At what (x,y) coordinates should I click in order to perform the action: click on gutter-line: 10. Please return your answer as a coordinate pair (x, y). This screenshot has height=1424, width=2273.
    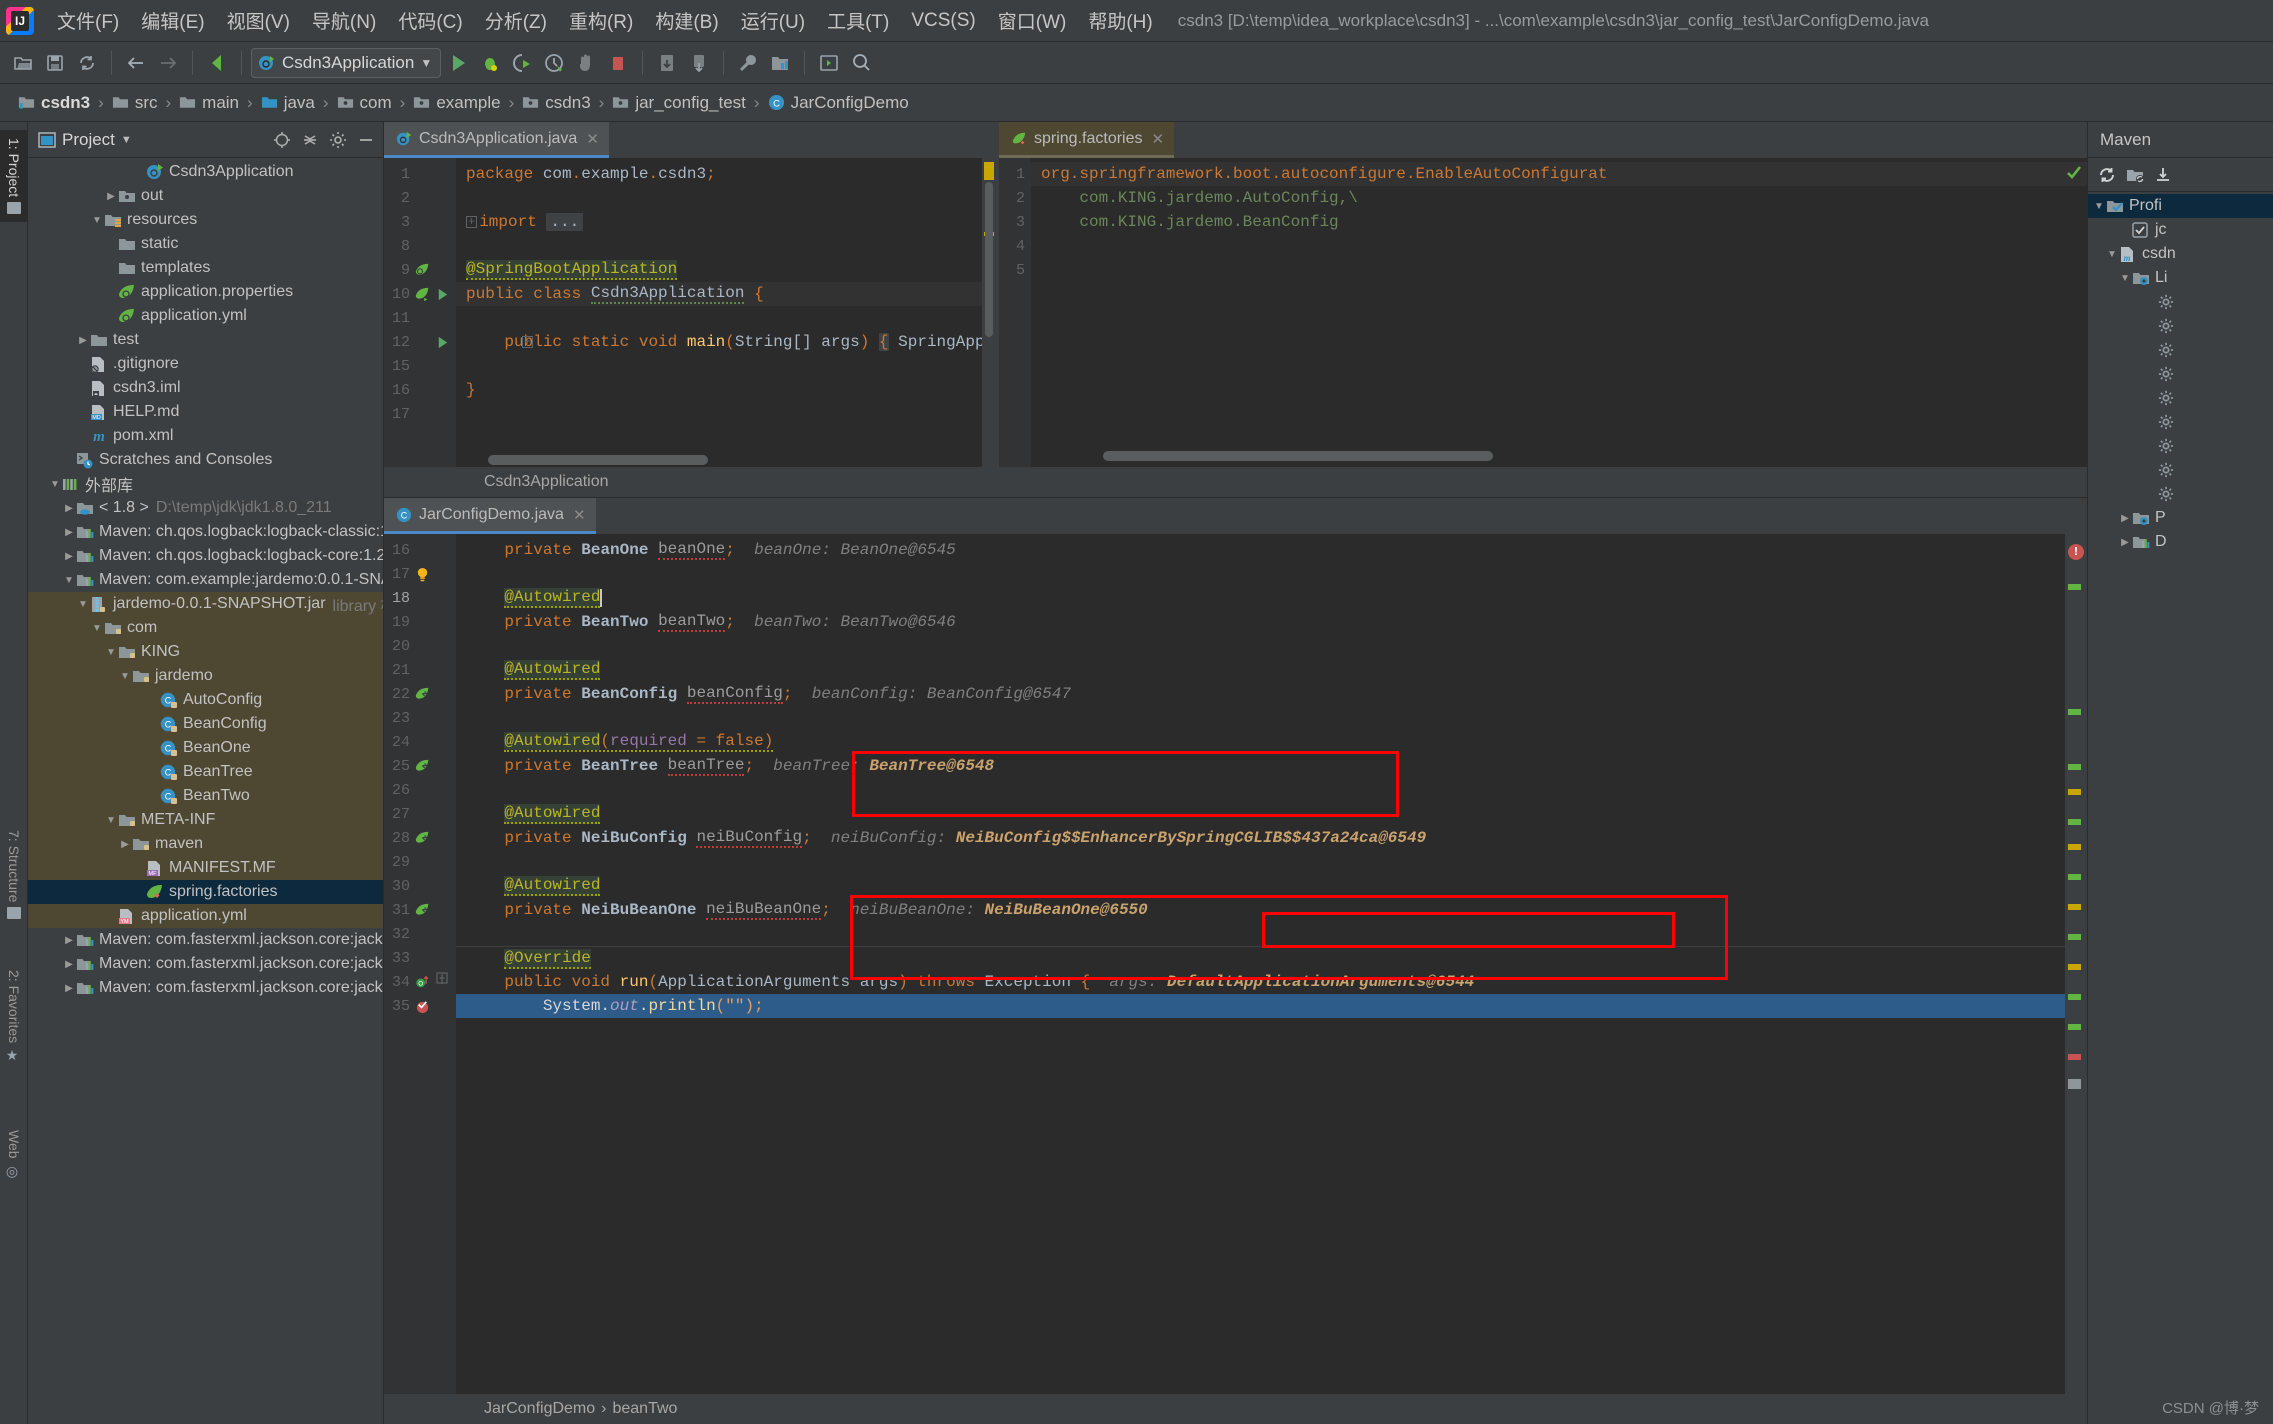
    Looking at the image, I should click on (420, 294).